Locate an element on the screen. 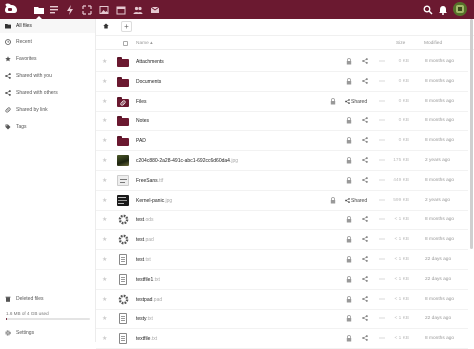 The height and width of the screenshot is (349, 474). file-name: Attachments is located at coordinates (150, 62).